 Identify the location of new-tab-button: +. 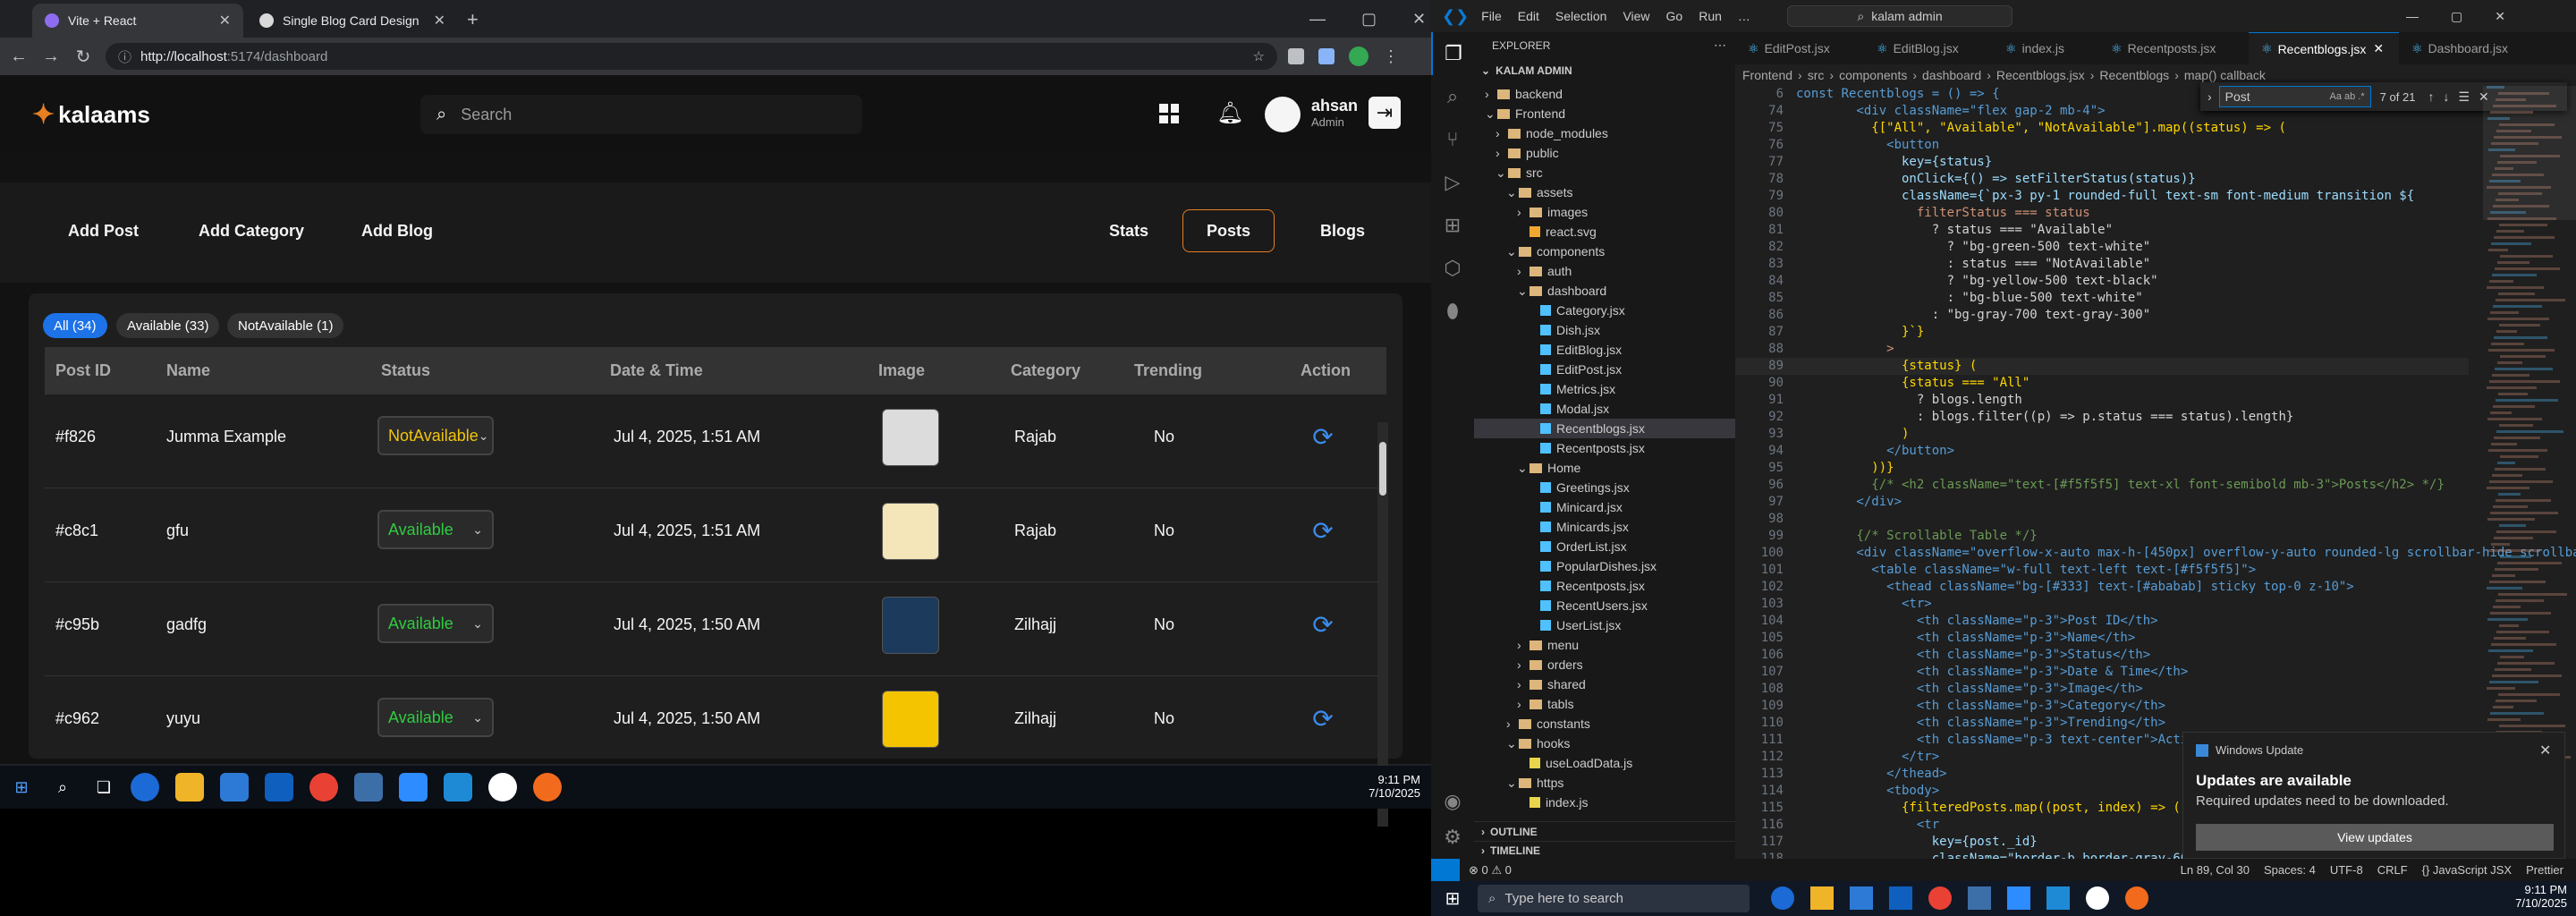
(473, 19).